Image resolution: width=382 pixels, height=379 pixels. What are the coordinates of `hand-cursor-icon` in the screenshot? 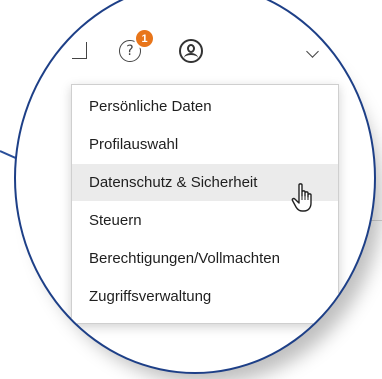 It's located at (301, 197).